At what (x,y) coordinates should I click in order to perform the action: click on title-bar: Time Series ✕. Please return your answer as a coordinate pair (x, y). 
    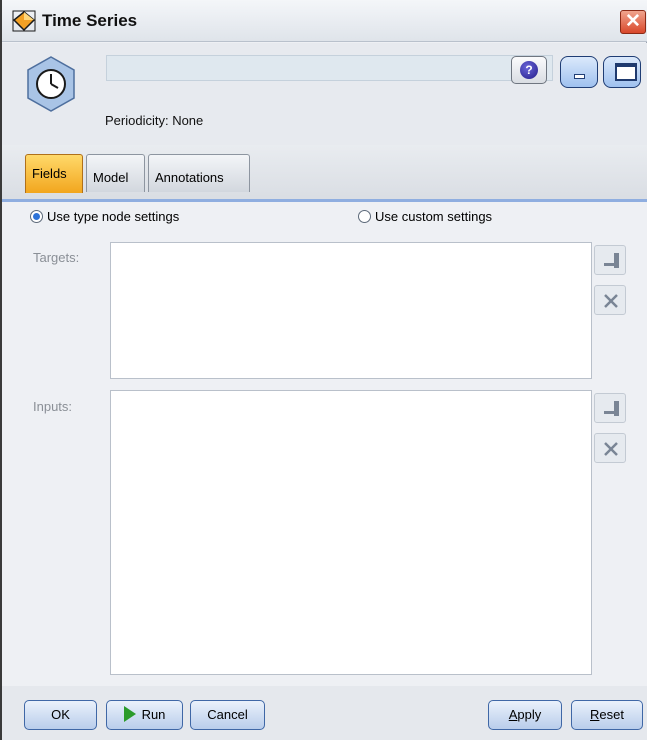
    Looking at the image, I should click on (324, 21).